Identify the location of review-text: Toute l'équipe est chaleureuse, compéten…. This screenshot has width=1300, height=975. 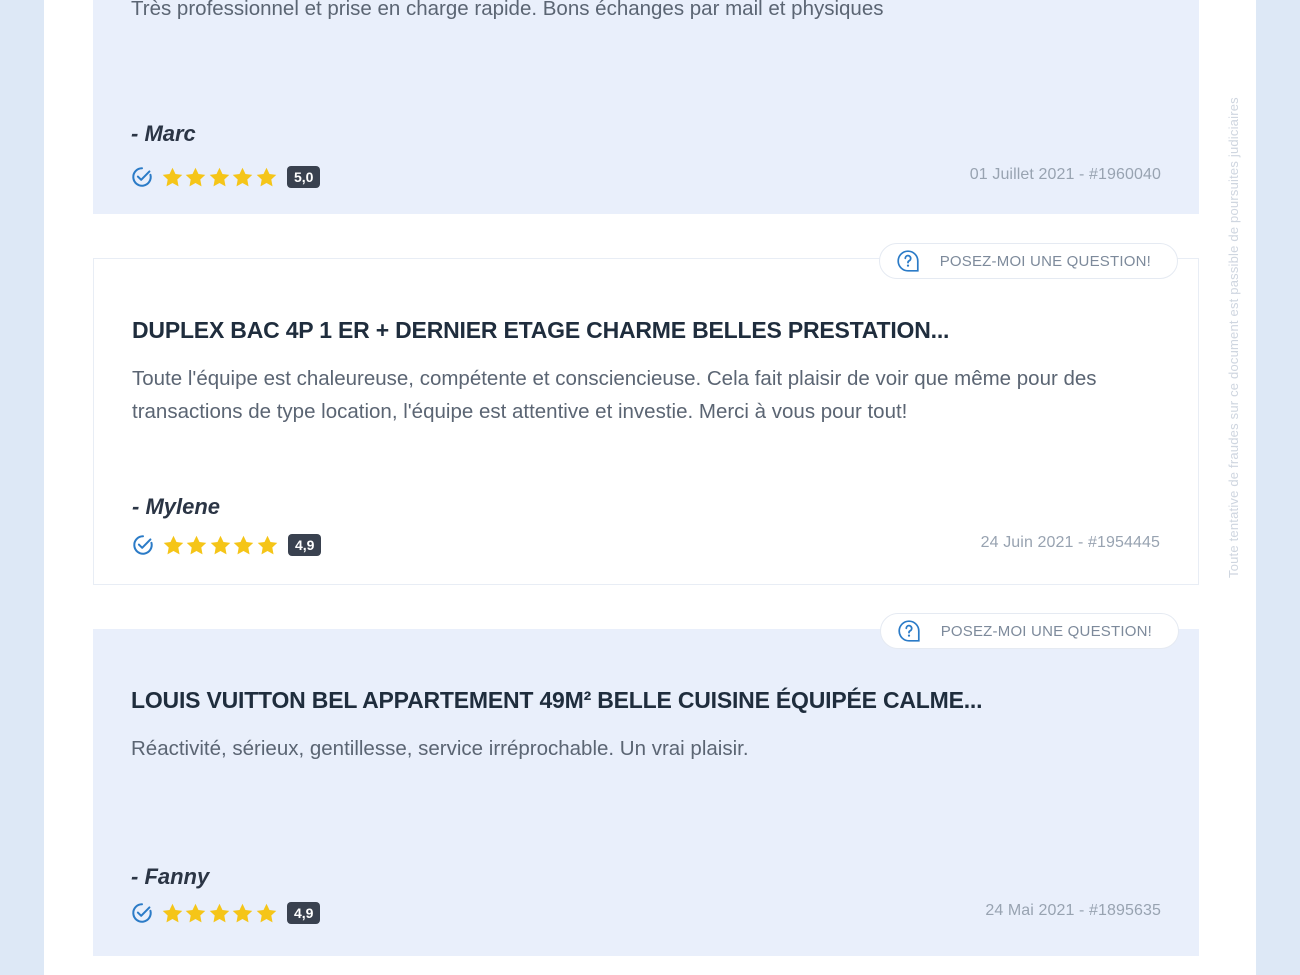
(614, 395).